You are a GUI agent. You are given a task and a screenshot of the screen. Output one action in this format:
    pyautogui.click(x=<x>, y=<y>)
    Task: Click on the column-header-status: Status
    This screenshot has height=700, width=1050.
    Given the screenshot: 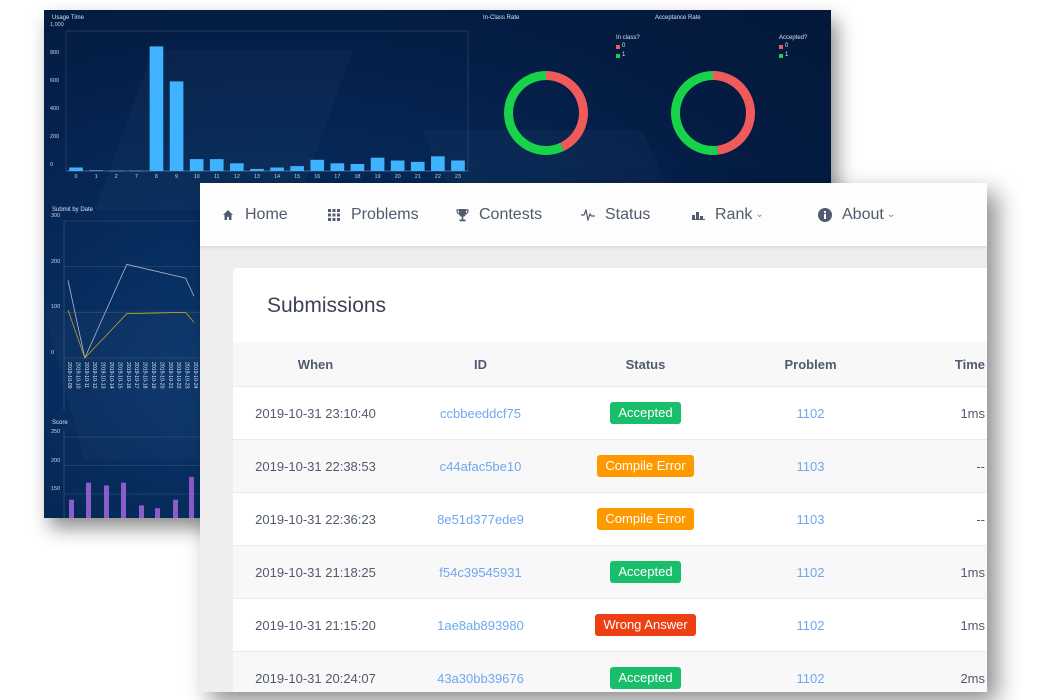 What is the action you would take?
    pyautogui.click(x=645, y=364)
    